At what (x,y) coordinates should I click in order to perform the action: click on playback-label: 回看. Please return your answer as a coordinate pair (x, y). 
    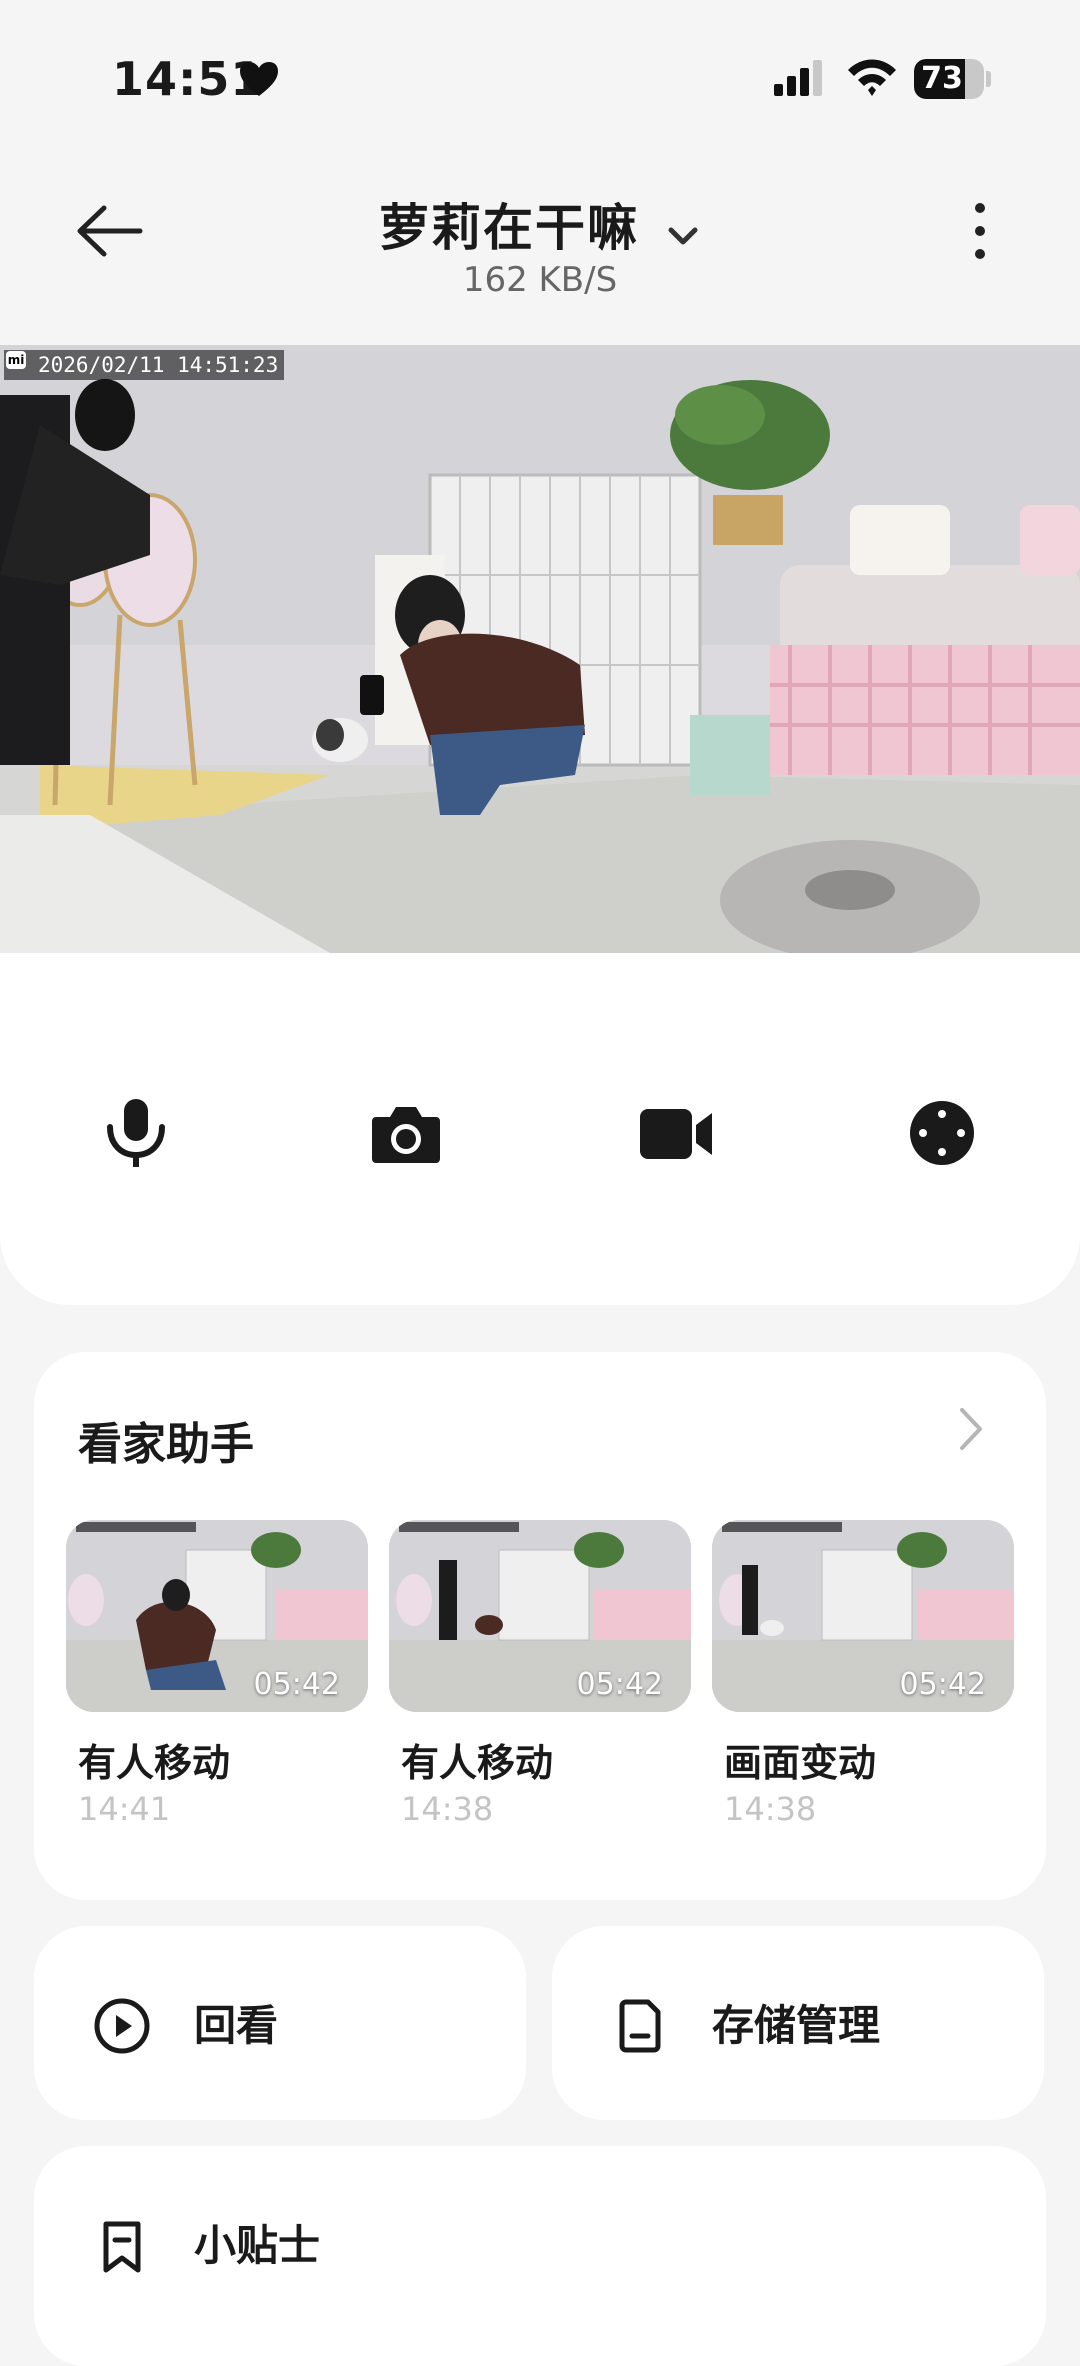
    Looking at the image, I should click on (236, 2025).